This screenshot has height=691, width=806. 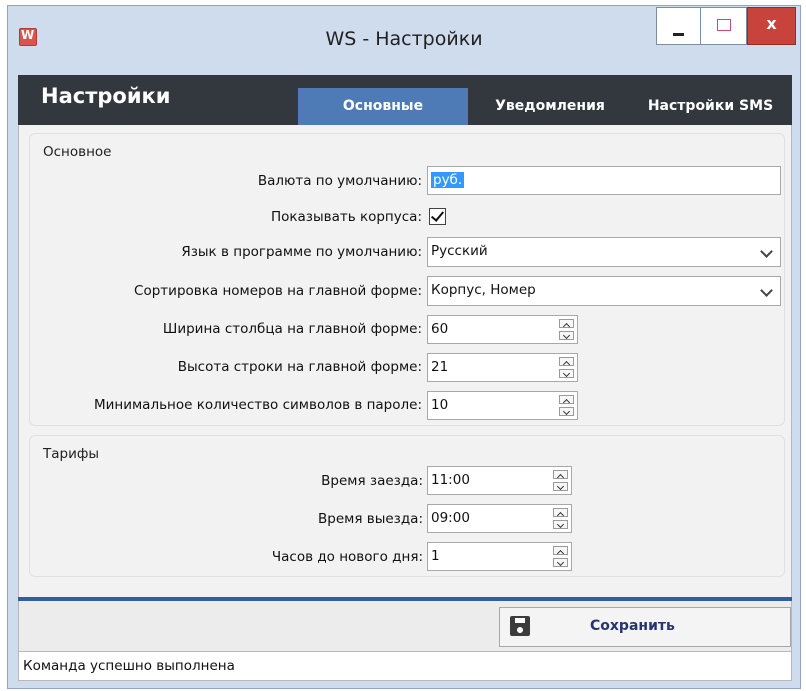 I want to click on row-height-value: 21, so click(x=440, y=367).